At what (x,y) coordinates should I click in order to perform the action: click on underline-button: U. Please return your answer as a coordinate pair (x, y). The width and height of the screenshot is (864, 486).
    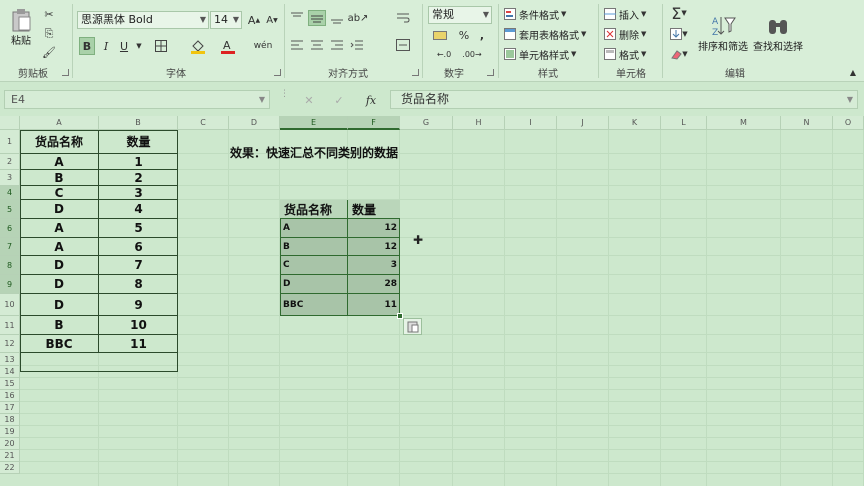
    Looking at the image, I should click on (124, 46).